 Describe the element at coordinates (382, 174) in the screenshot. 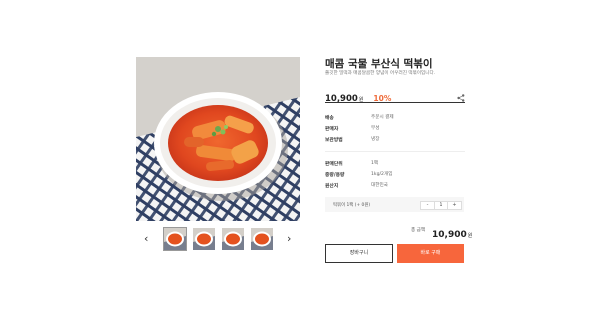

I see `spec-value-weight: 1kg/2개입` at that location.